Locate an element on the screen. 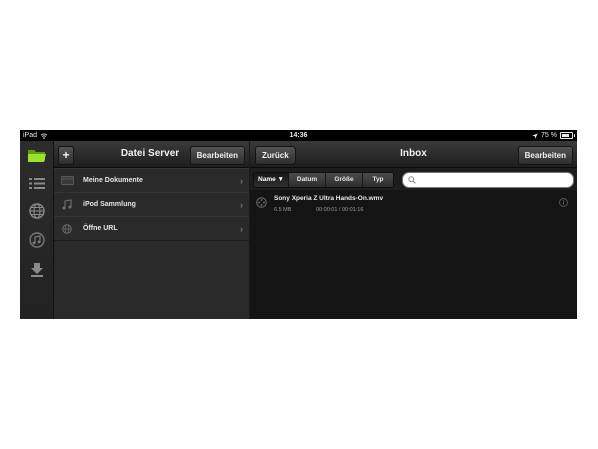 The image size is (598, 449). status-bar: iPad 14:36 75 % is located at coordinates (298, 135).